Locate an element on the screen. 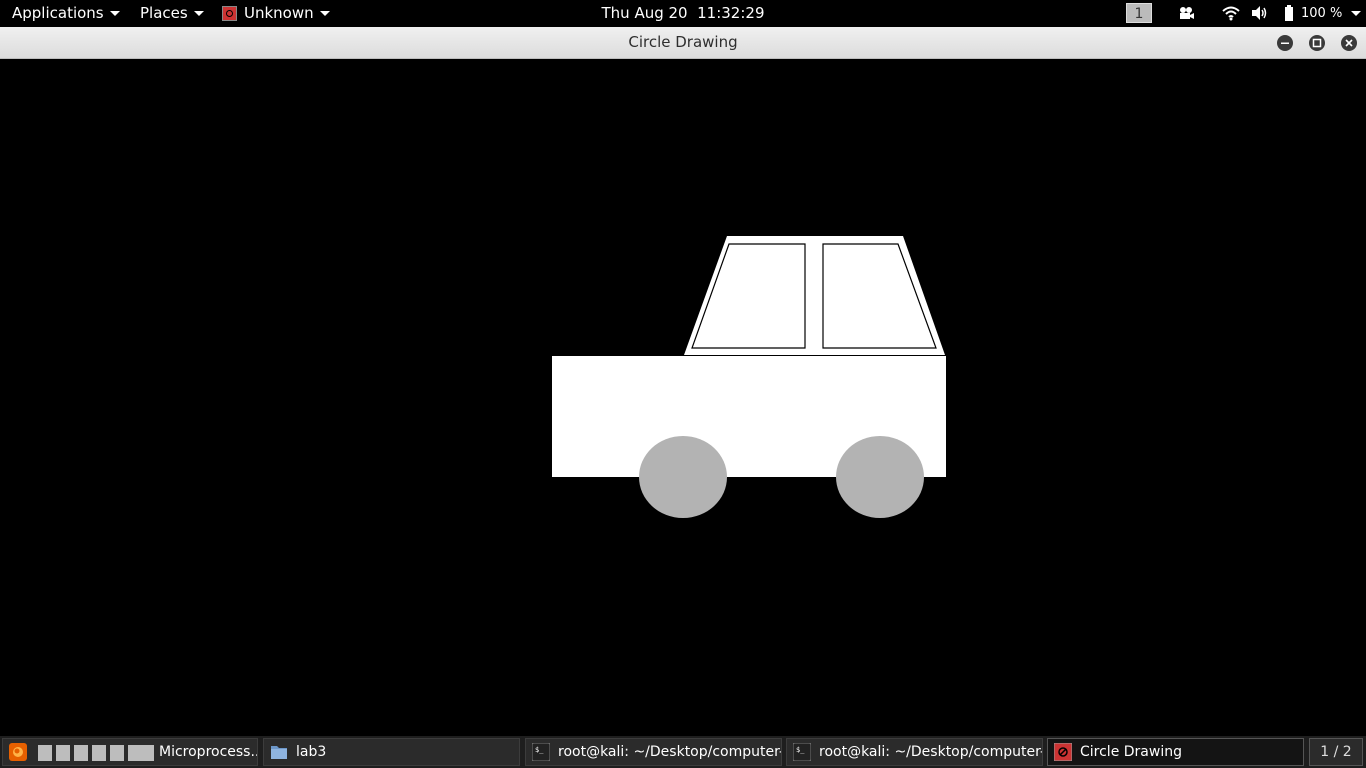 The image size is (1366, 768). places-menu: Places is located at coordinates (172, 13).